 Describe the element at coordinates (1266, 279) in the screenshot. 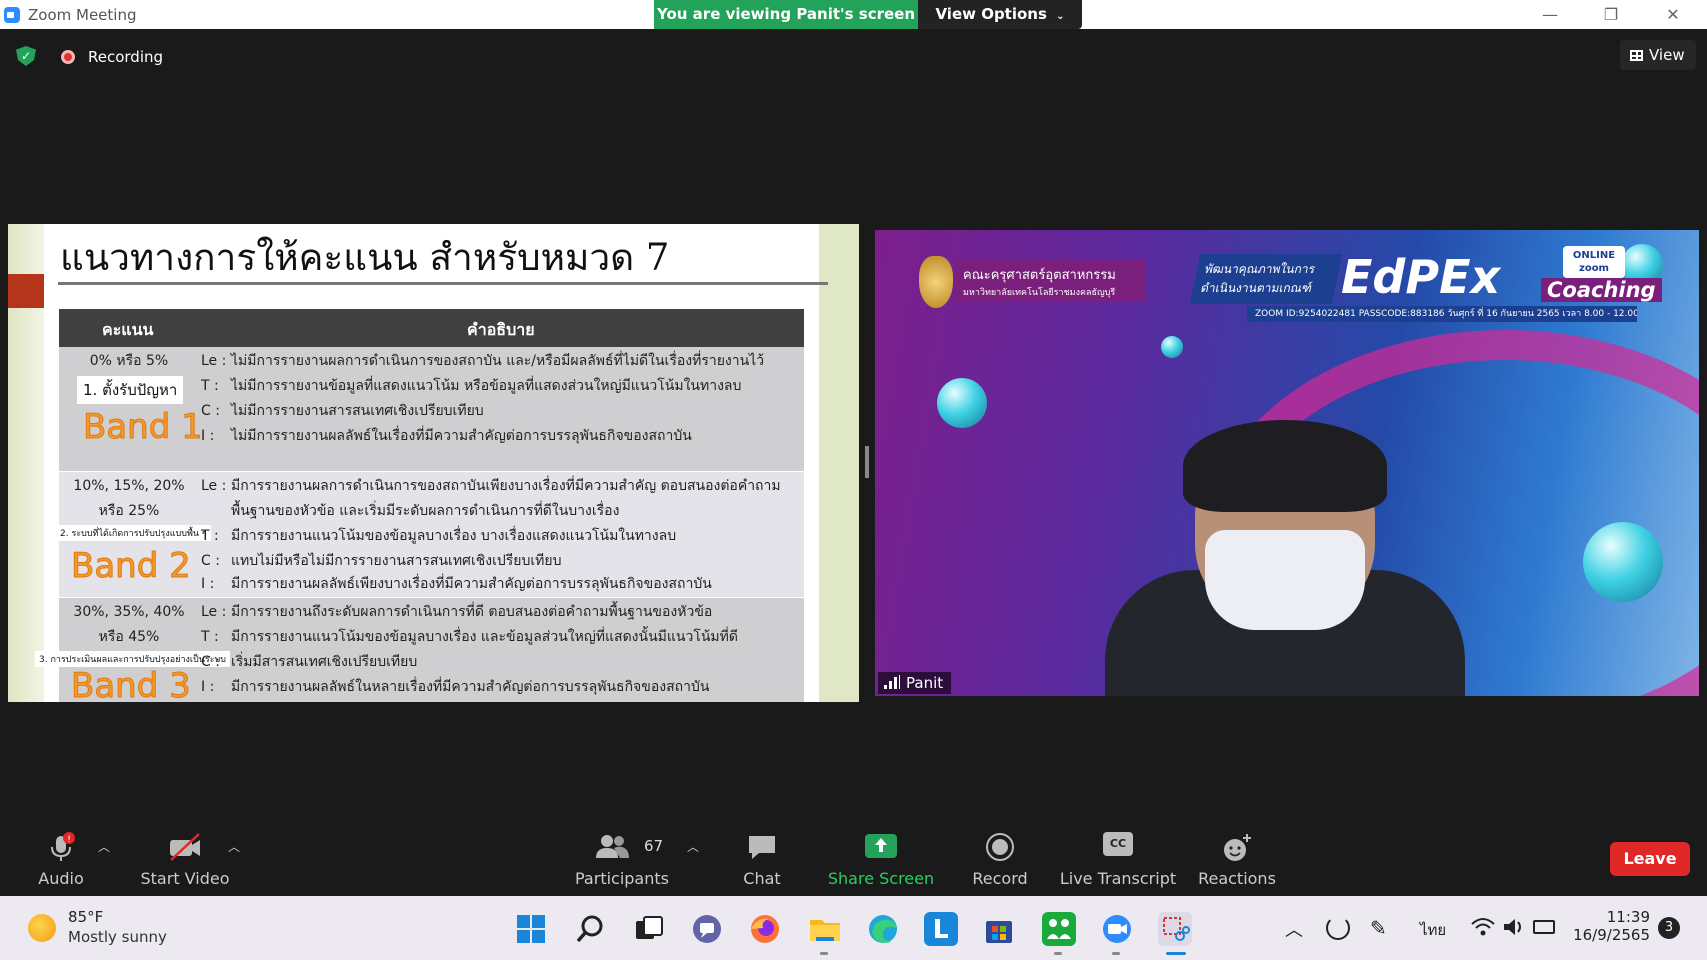

I see `event-subtitle-box: พัฒนาคุณภาพในการ ดำเนินงานตามเกณฑ์` at that location.